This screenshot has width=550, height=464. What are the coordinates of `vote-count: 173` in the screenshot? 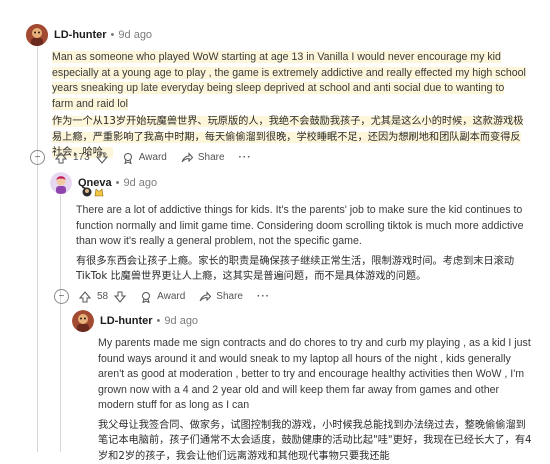 It's located at (81, 157).